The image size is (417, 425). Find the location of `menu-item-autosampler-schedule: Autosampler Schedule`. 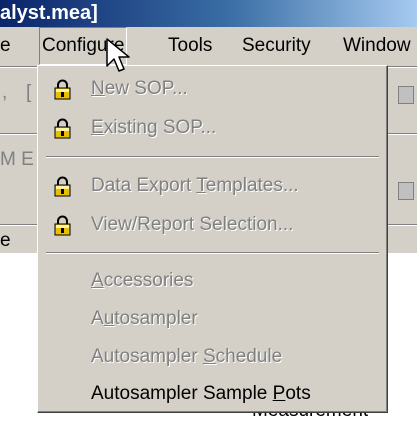

menu-item-autosampler-schedule: Autosampler Schedule is located at coordinates (212, 357).